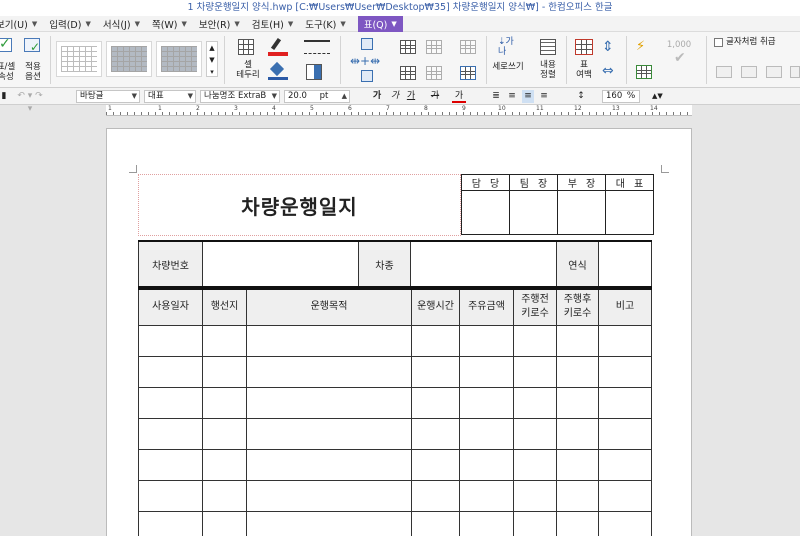 The width and height of the screenshot is (800, 536). Describe the element at coordinates (544, 96) in the screenshot. I see `align-right-icon: ≡` at that location.